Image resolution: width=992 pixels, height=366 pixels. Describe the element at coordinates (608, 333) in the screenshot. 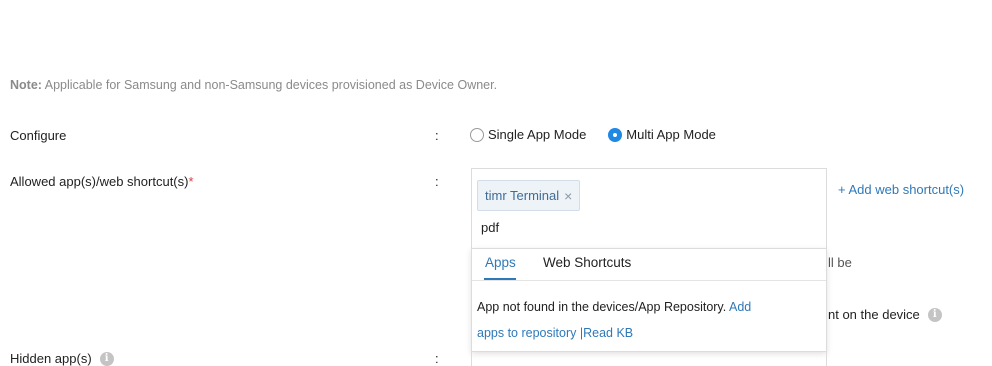

I see `read-kb-link: Read KB` at that location.